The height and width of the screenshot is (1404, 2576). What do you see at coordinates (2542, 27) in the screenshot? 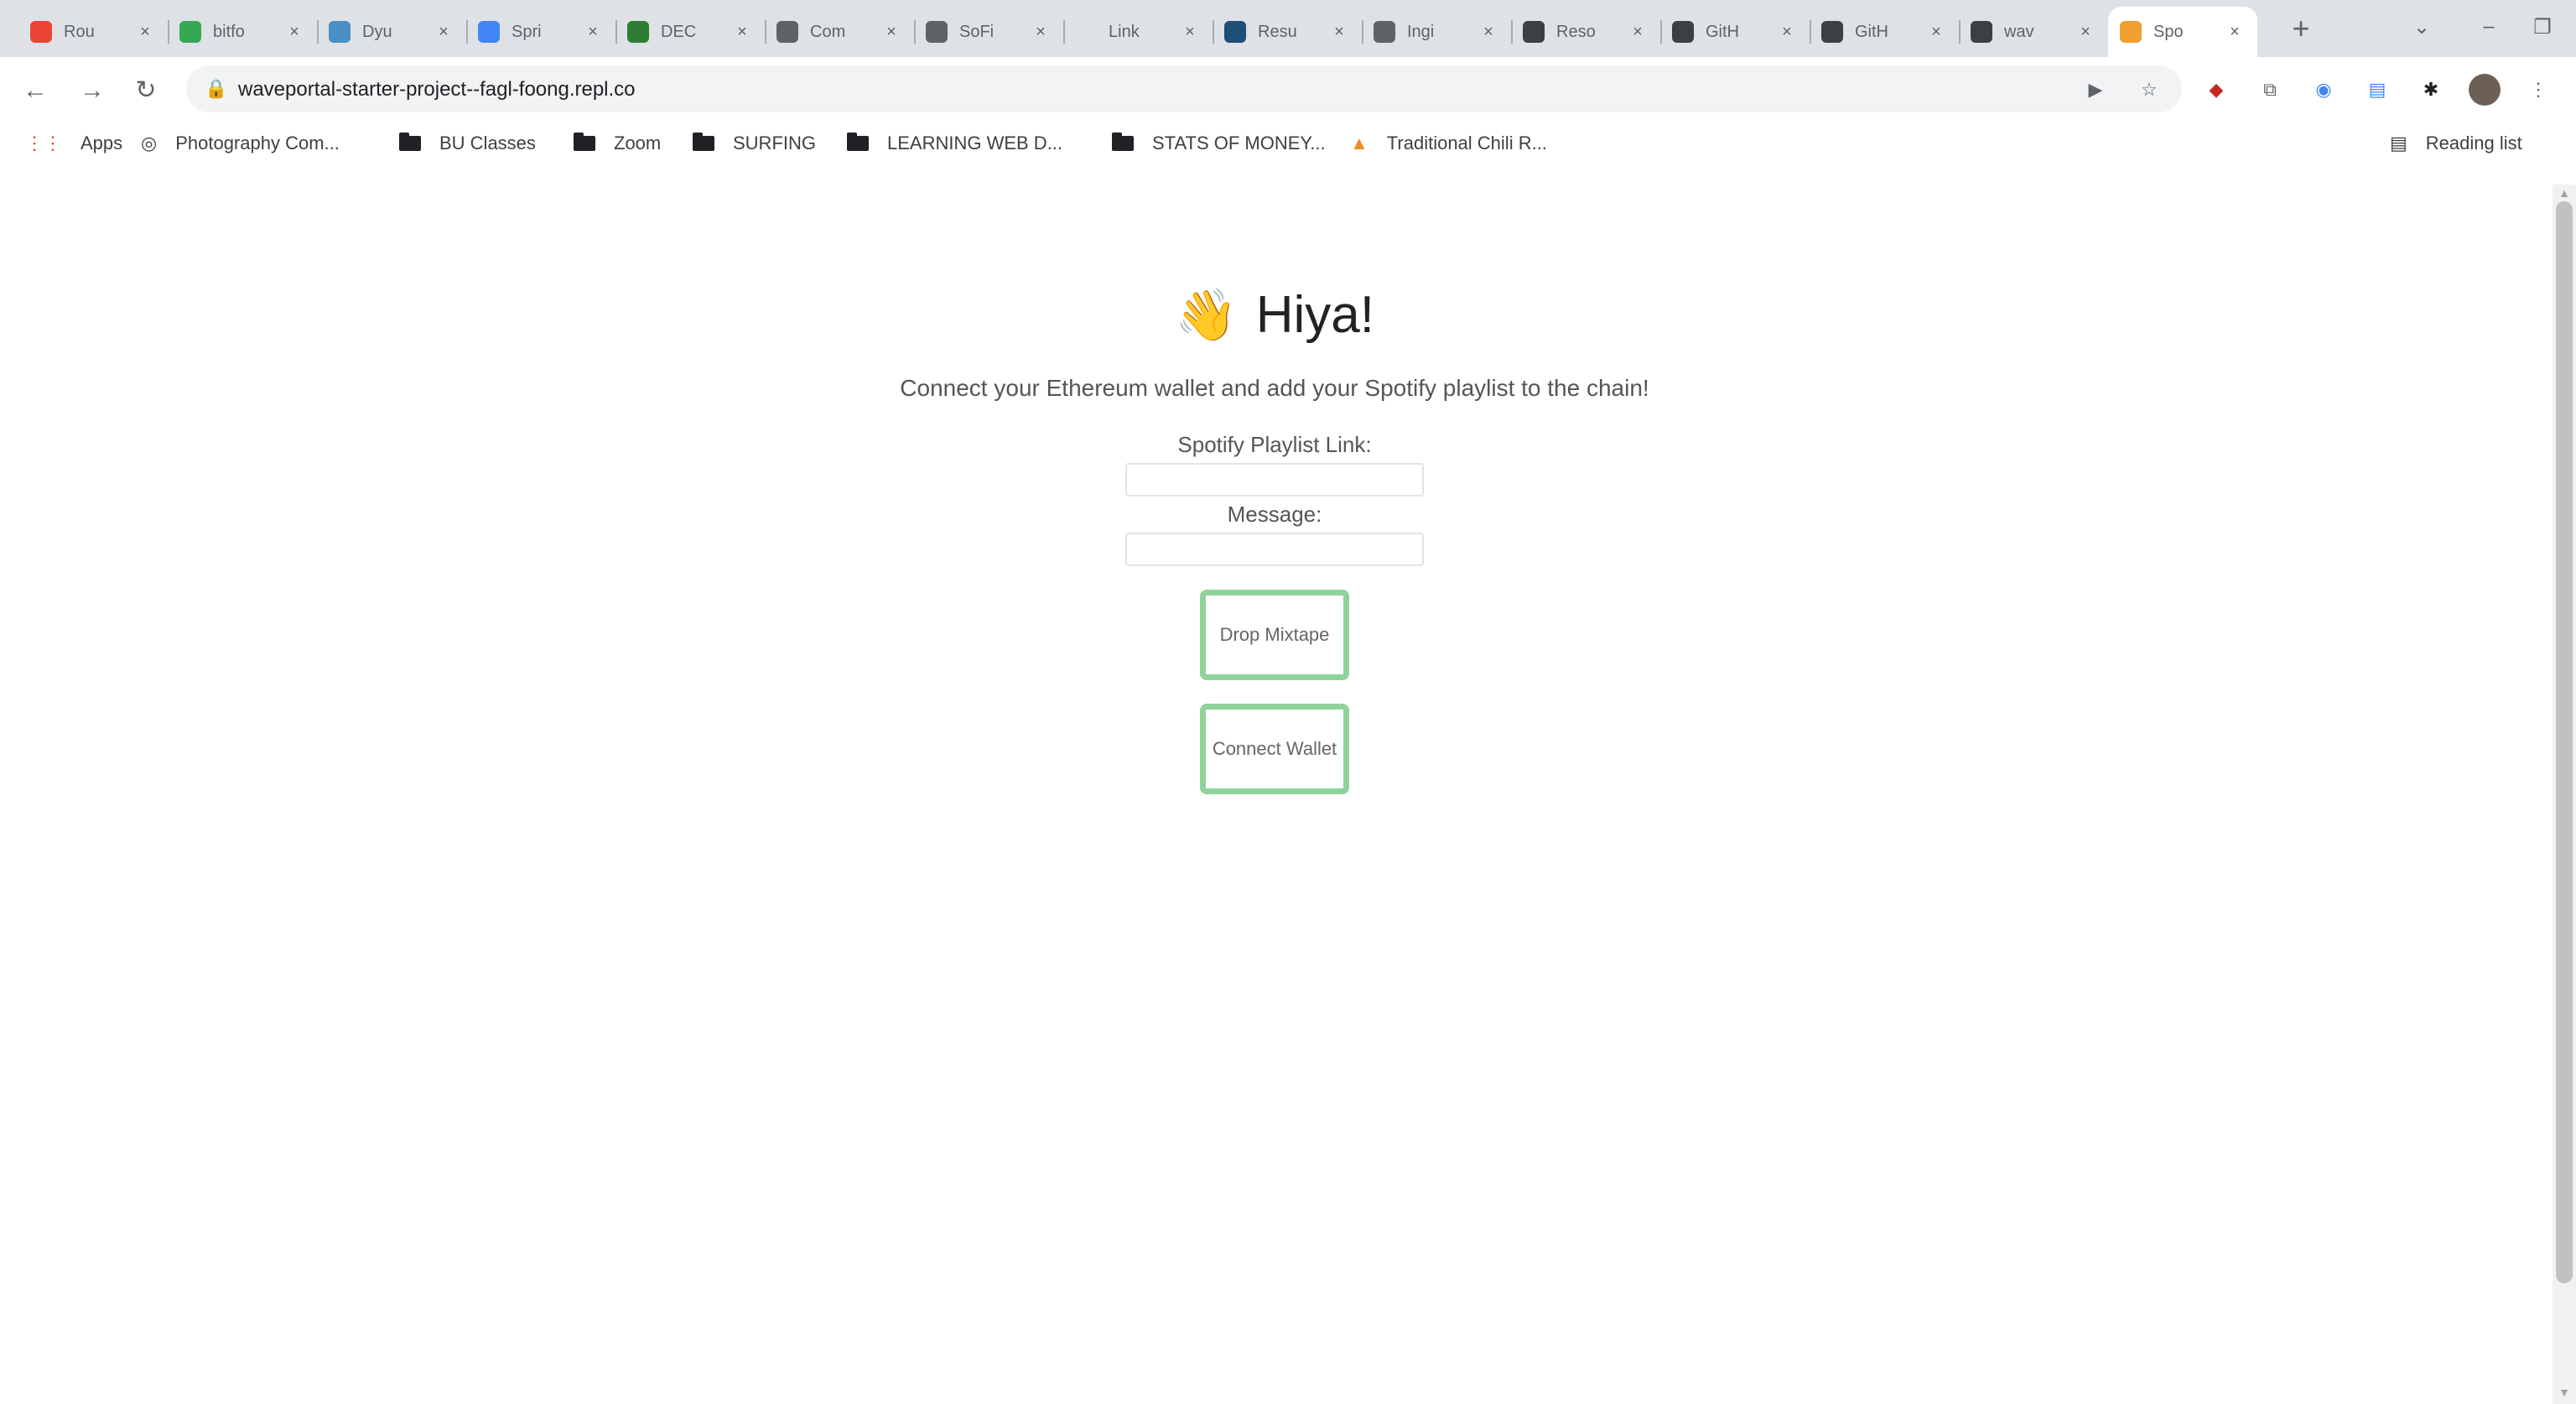
I see `restore-window-button: ❐` at bounding box center [2542, 27].